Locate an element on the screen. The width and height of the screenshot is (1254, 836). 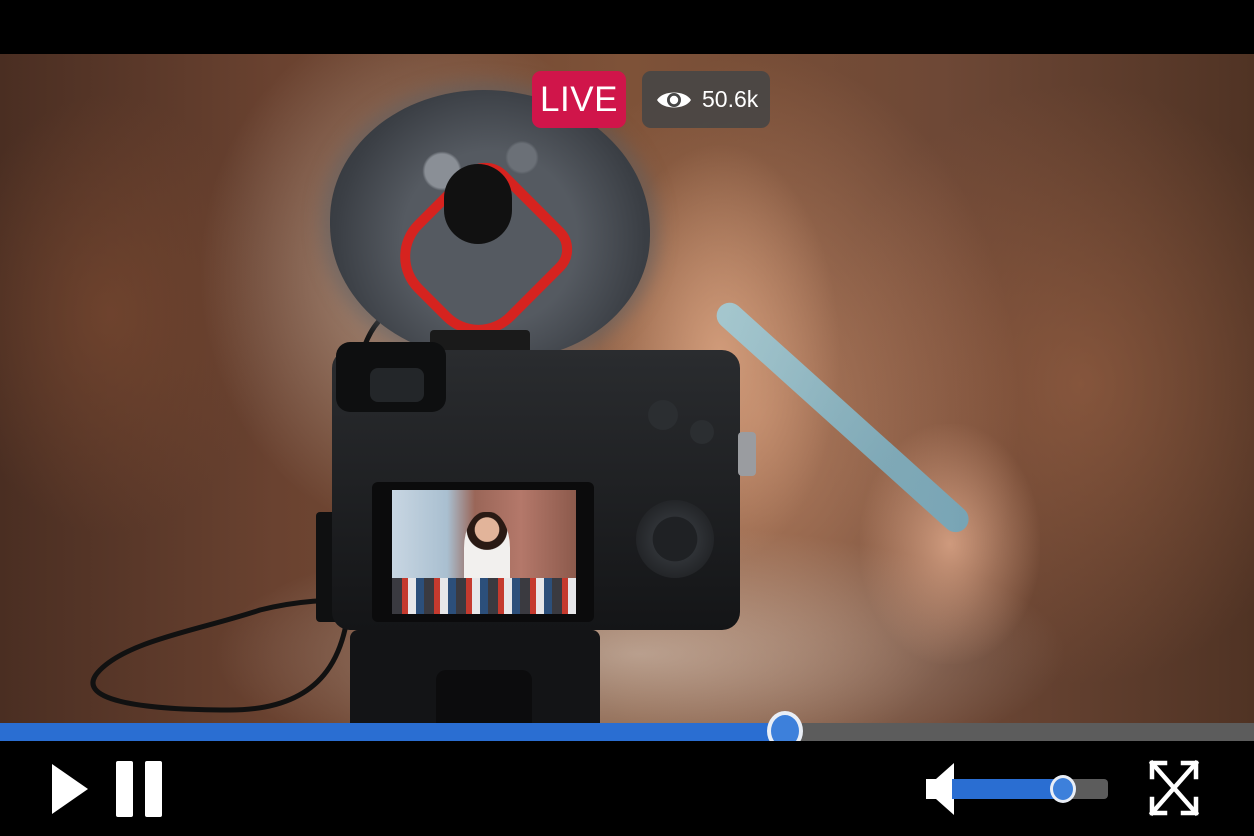
camera-viewfinder-glass is located at coordinates (397, 385).